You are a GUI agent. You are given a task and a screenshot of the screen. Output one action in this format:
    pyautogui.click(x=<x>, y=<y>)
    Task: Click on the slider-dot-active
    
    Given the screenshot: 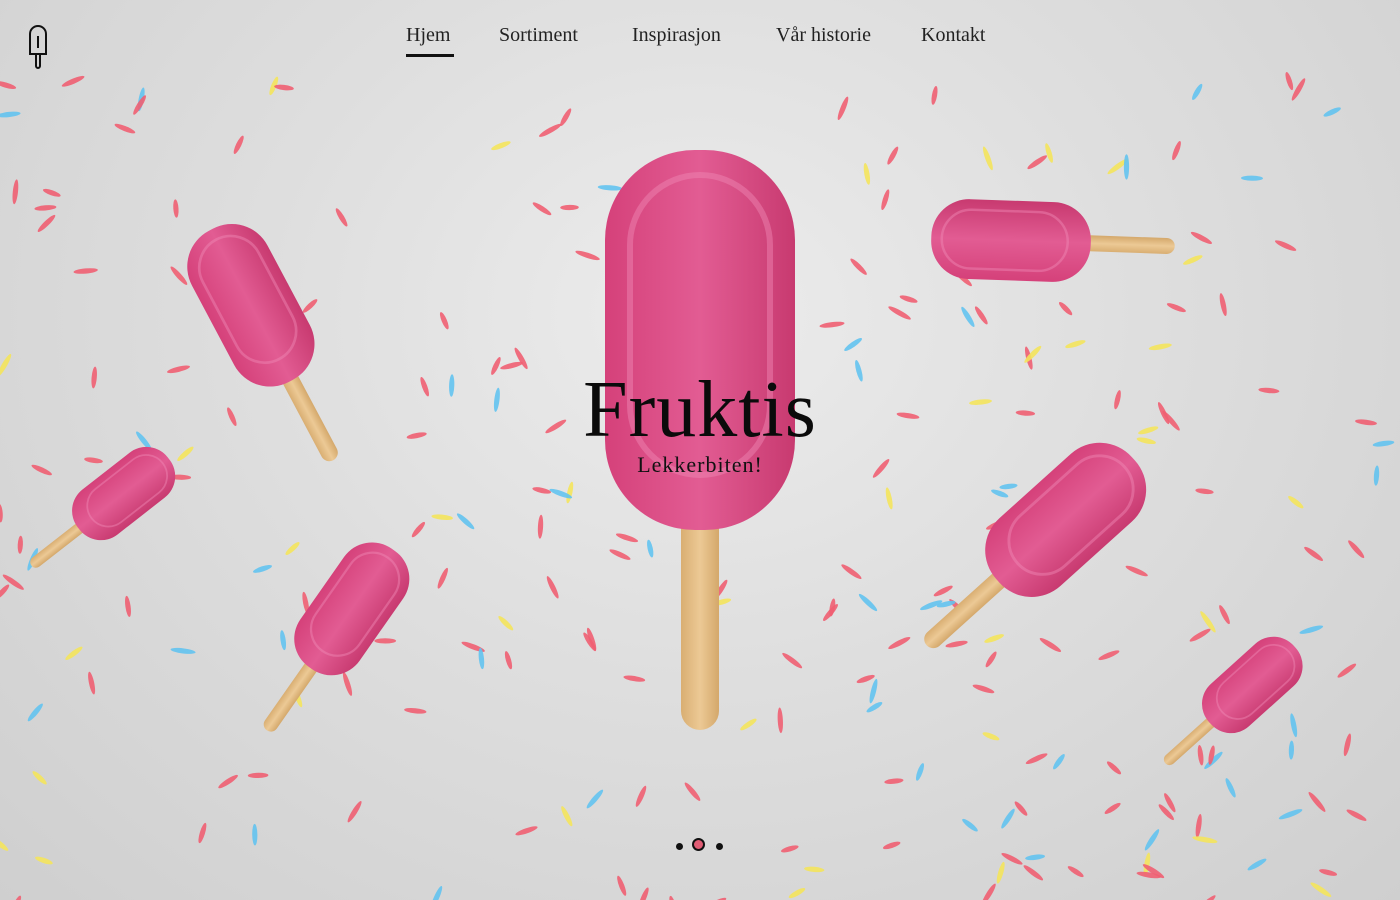 What is the action you would take?
    pyautogui.click(x=698, y=844)
    